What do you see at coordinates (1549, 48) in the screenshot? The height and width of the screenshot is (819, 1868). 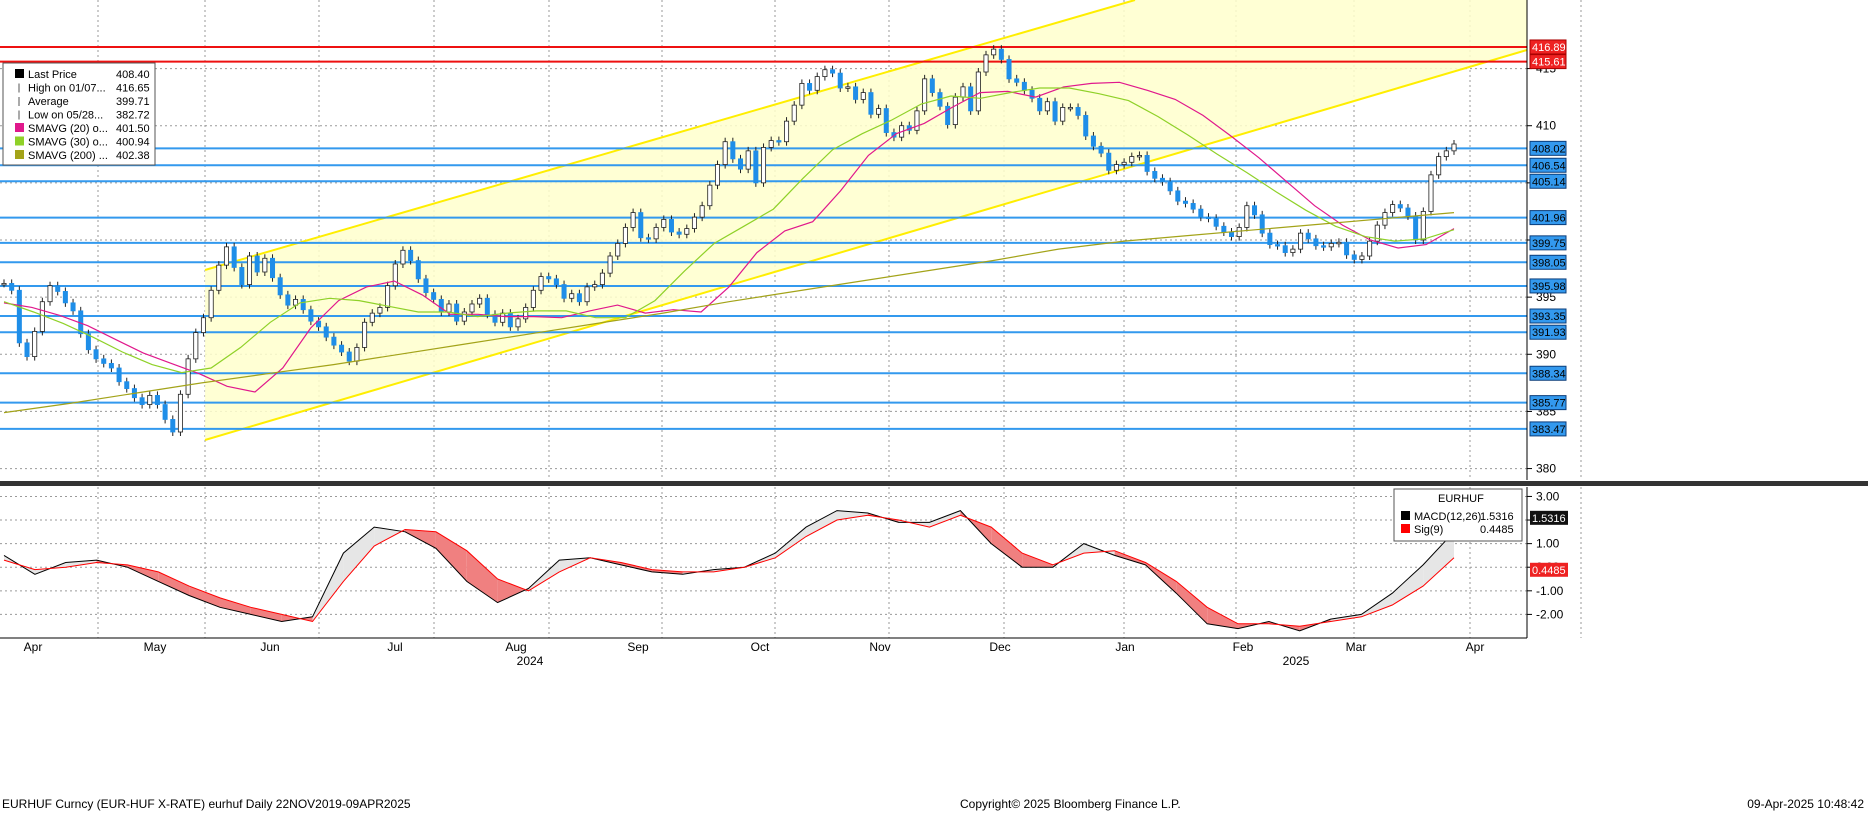 I see `level-badge-label: 416.89` at bounding box center [1549, 48].